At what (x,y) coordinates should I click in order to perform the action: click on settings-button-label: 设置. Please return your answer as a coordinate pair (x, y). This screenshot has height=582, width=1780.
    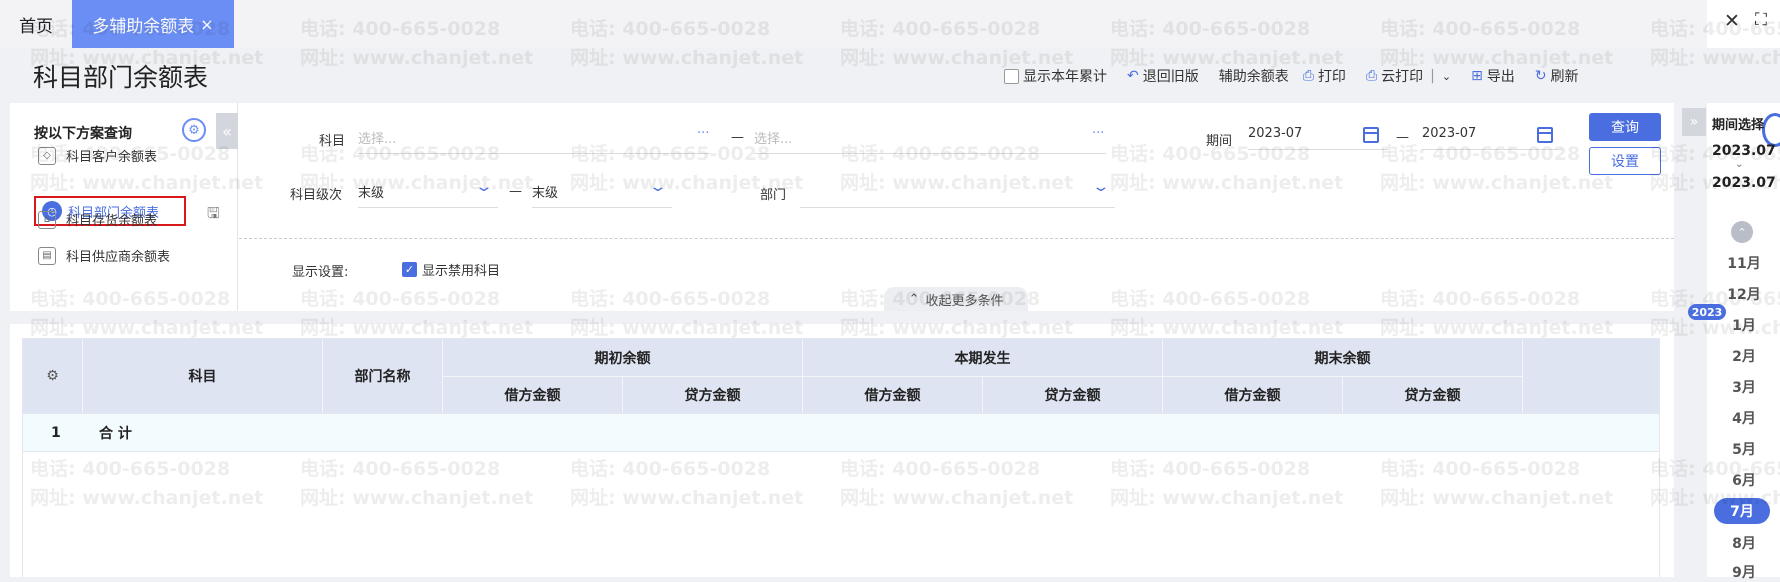
    Looking at the image, I should click on (1625, 162).